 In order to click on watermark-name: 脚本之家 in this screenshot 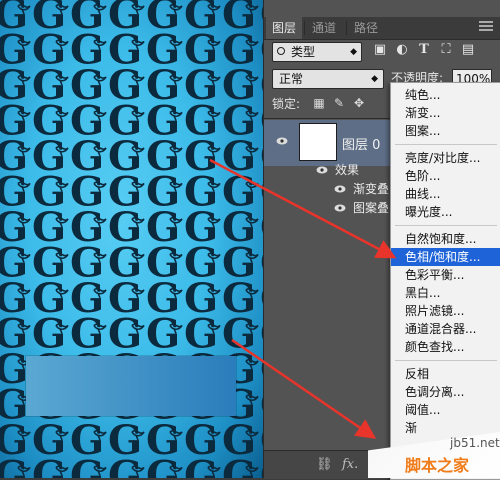, I will do `click(437, 465)`.